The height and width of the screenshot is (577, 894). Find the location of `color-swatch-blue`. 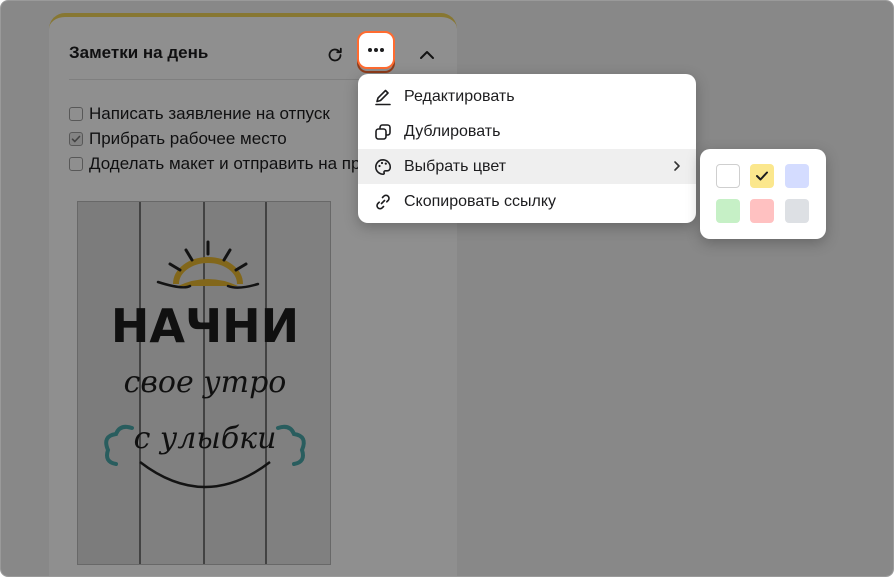

color-swatch-blue is located at coordinates (797, 176).